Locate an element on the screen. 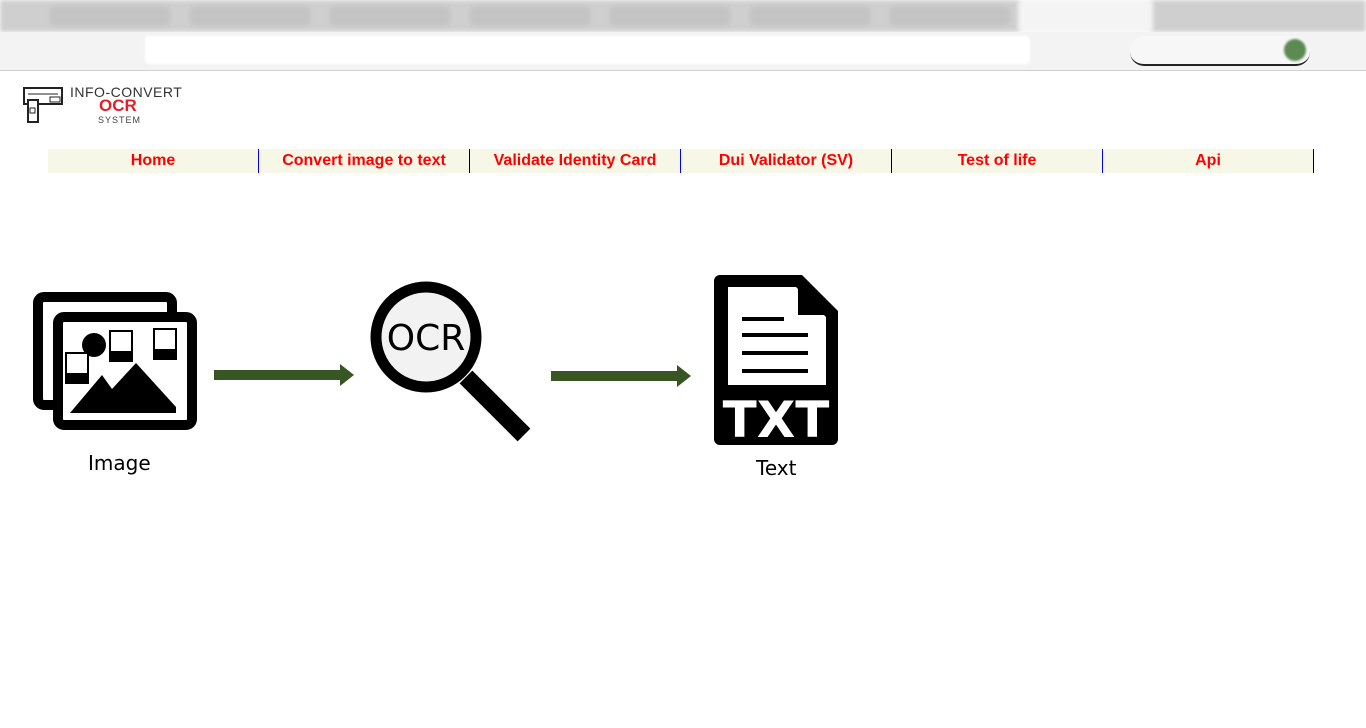 This screenshot has width=1366, height=728. browser-tab-strip is located at coordinates (683, 16).